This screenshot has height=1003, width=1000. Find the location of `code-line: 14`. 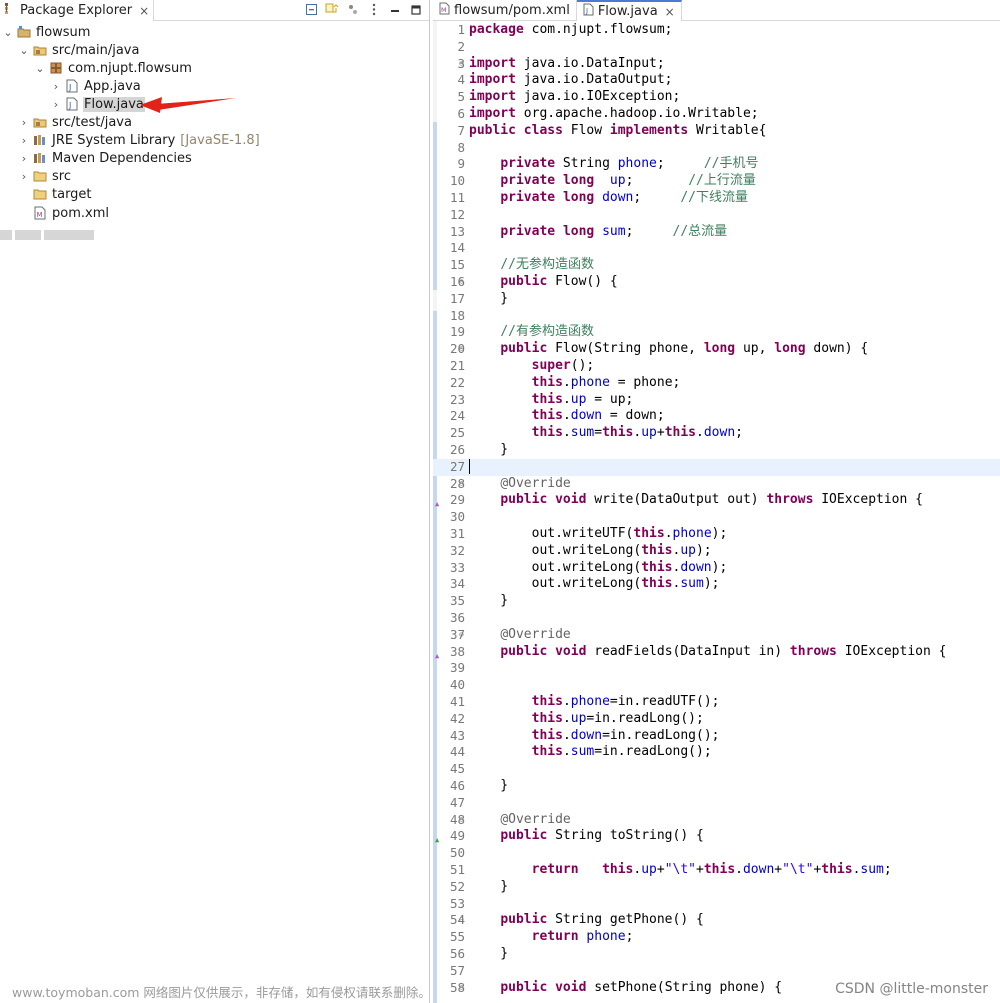

code-line: 14 is located at coordinates (716, 248).